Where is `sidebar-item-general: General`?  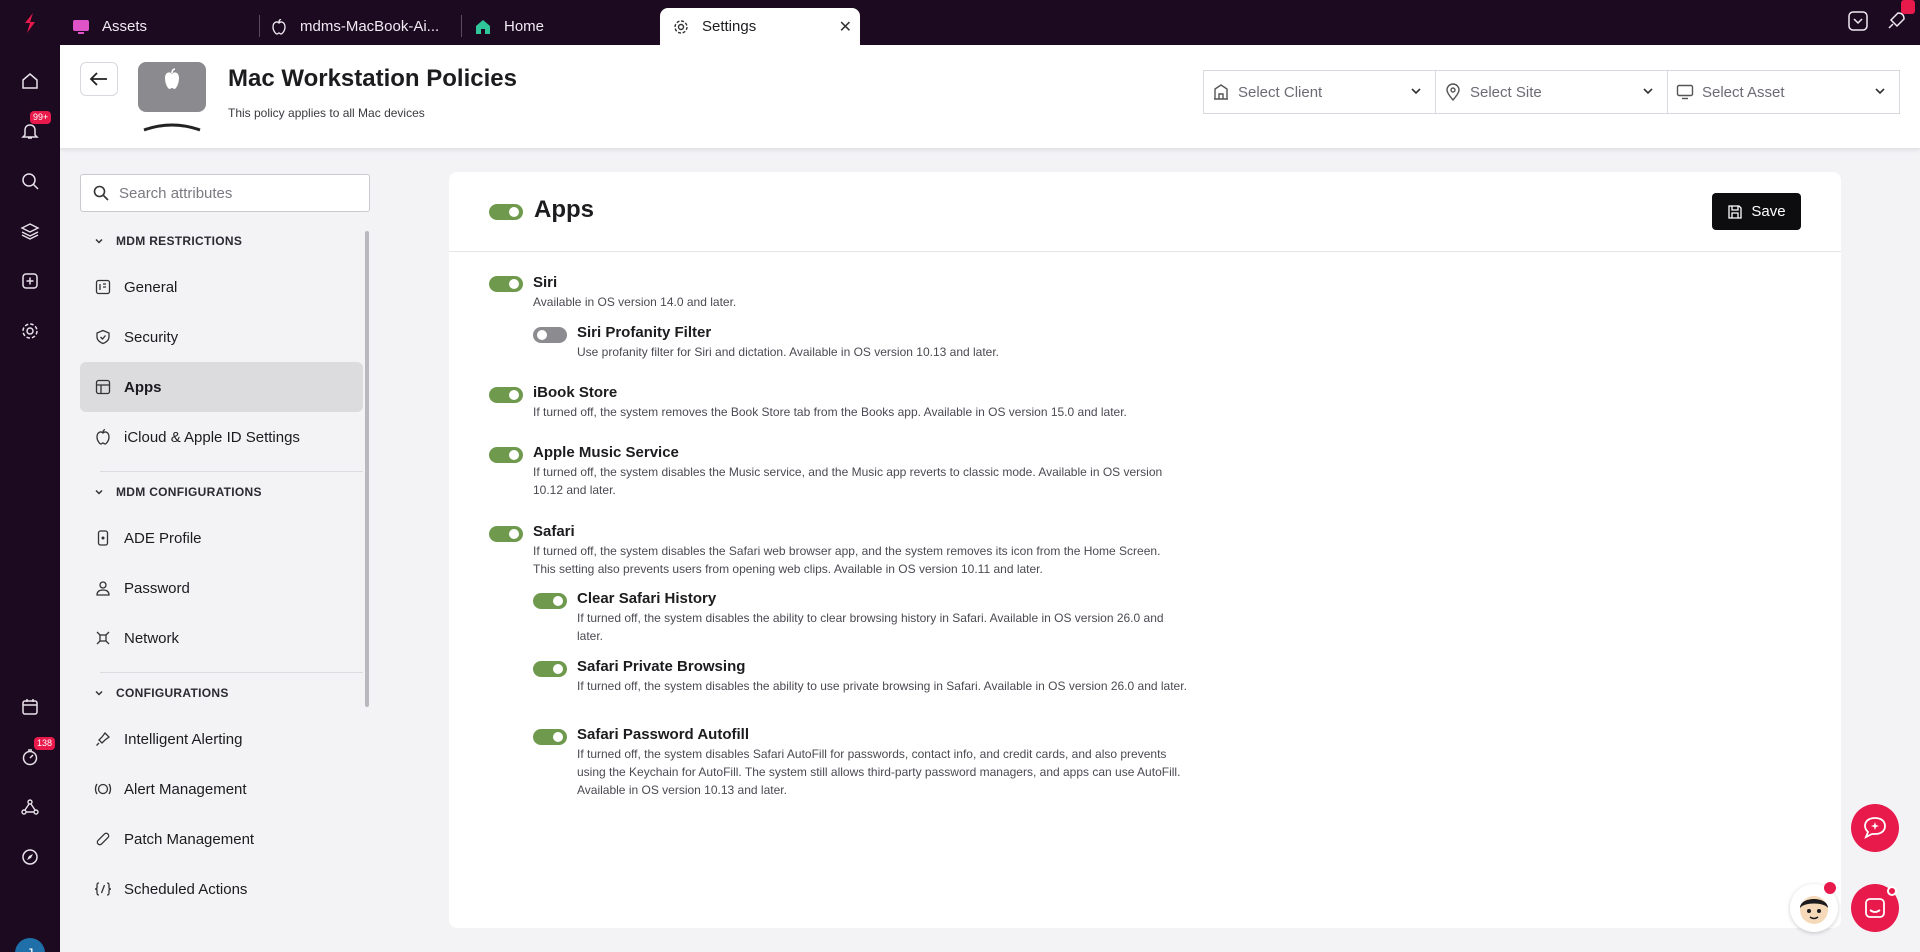 sidebar-item-general: General is located at coordinates (221, 287).